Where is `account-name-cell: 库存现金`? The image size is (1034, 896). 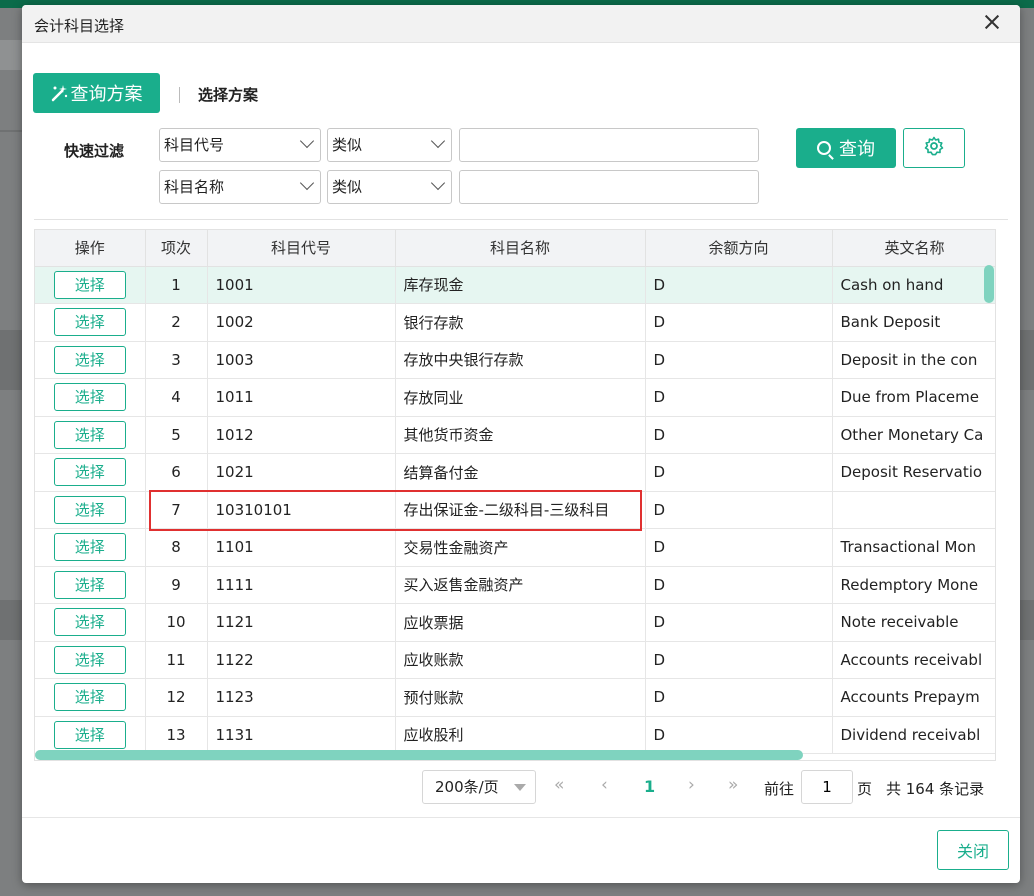
account-name-cell: 库存现金 is located at coordinates (520, 285).